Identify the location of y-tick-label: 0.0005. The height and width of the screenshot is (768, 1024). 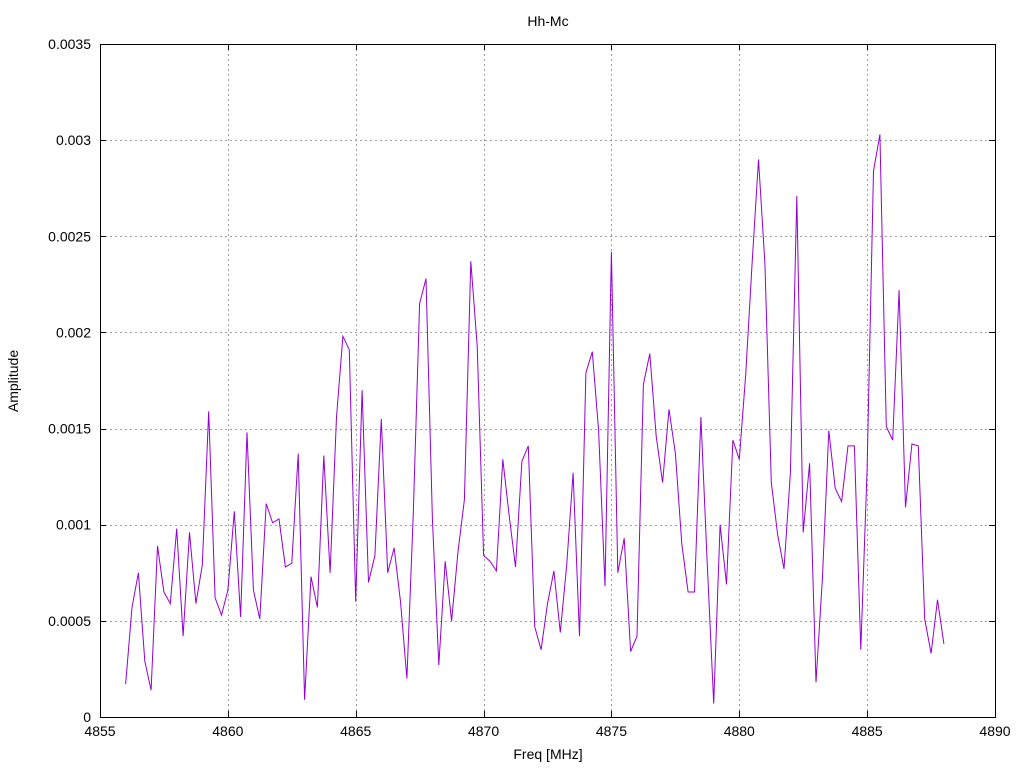
(69, 621).